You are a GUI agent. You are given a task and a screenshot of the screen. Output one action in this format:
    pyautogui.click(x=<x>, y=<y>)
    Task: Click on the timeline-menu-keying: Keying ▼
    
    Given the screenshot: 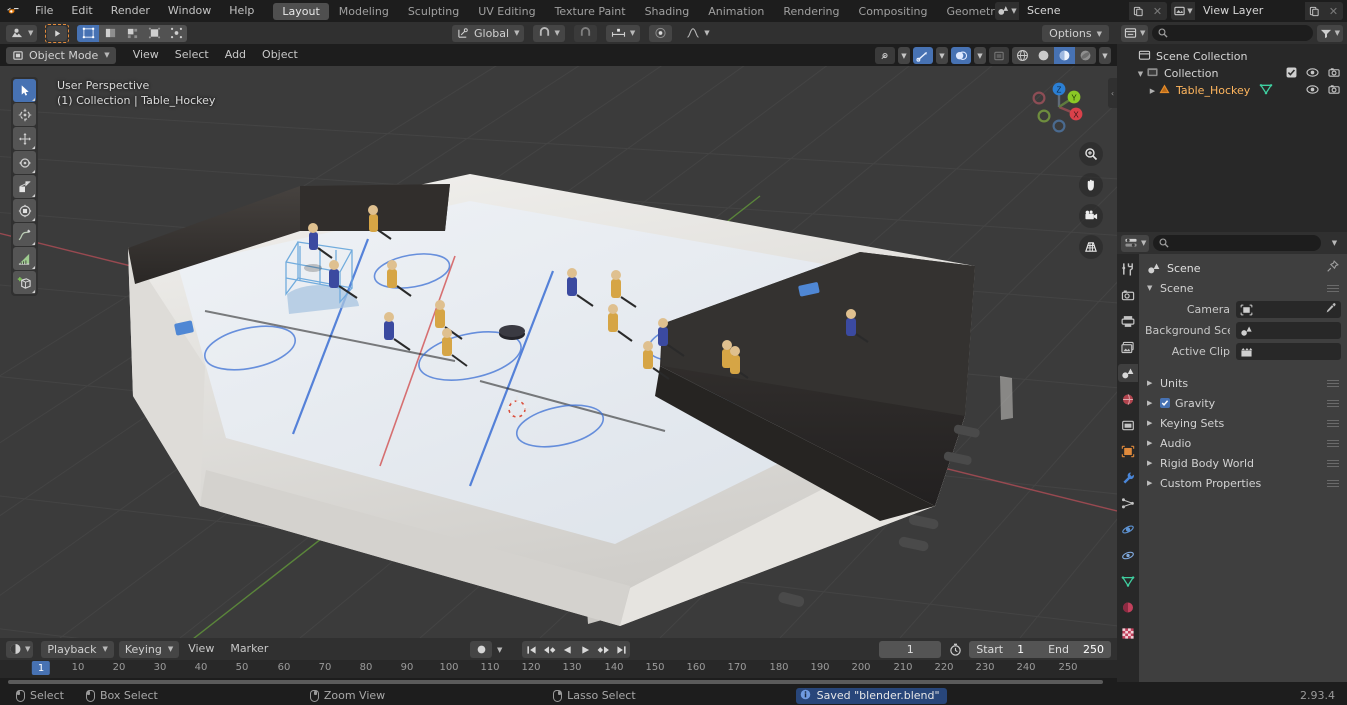 What is the action you would take?
    pyautogui.click(x=149, y=649)
    